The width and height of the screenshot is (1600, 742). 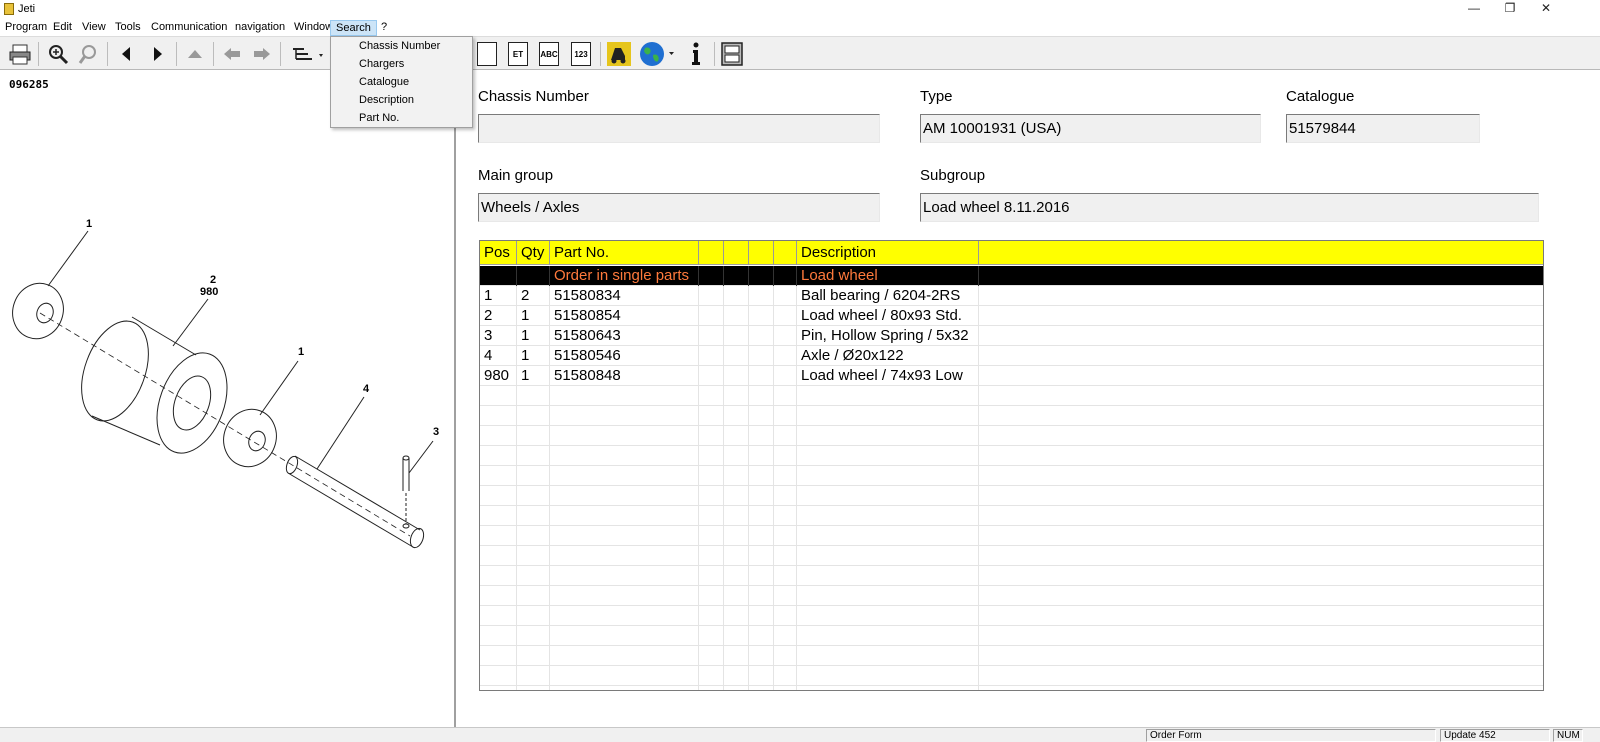 What do you see at coordinates (353, 28) in the screenshot?
I see `menu-search: Search` at bounding box center [353, 28].